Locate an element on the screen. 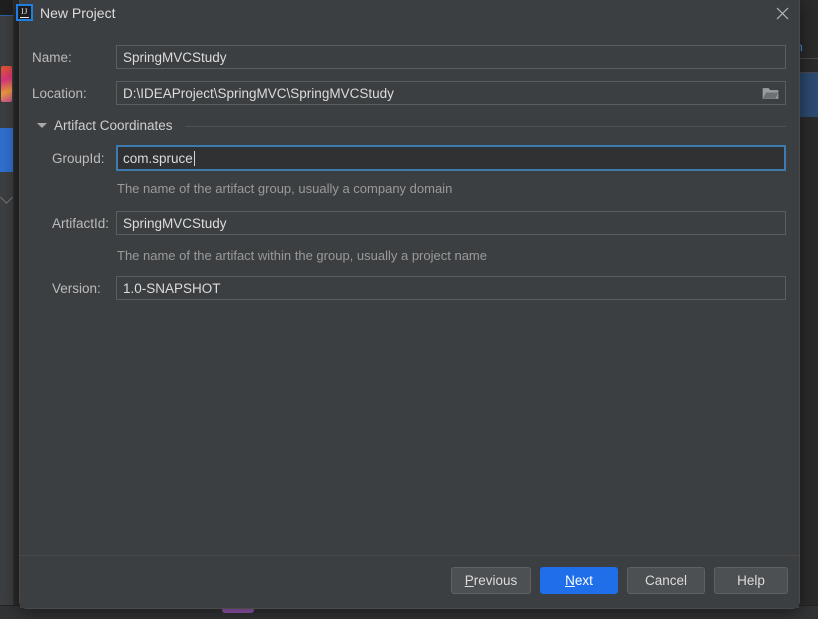  folder-icon is located at coordinates (770, 93).